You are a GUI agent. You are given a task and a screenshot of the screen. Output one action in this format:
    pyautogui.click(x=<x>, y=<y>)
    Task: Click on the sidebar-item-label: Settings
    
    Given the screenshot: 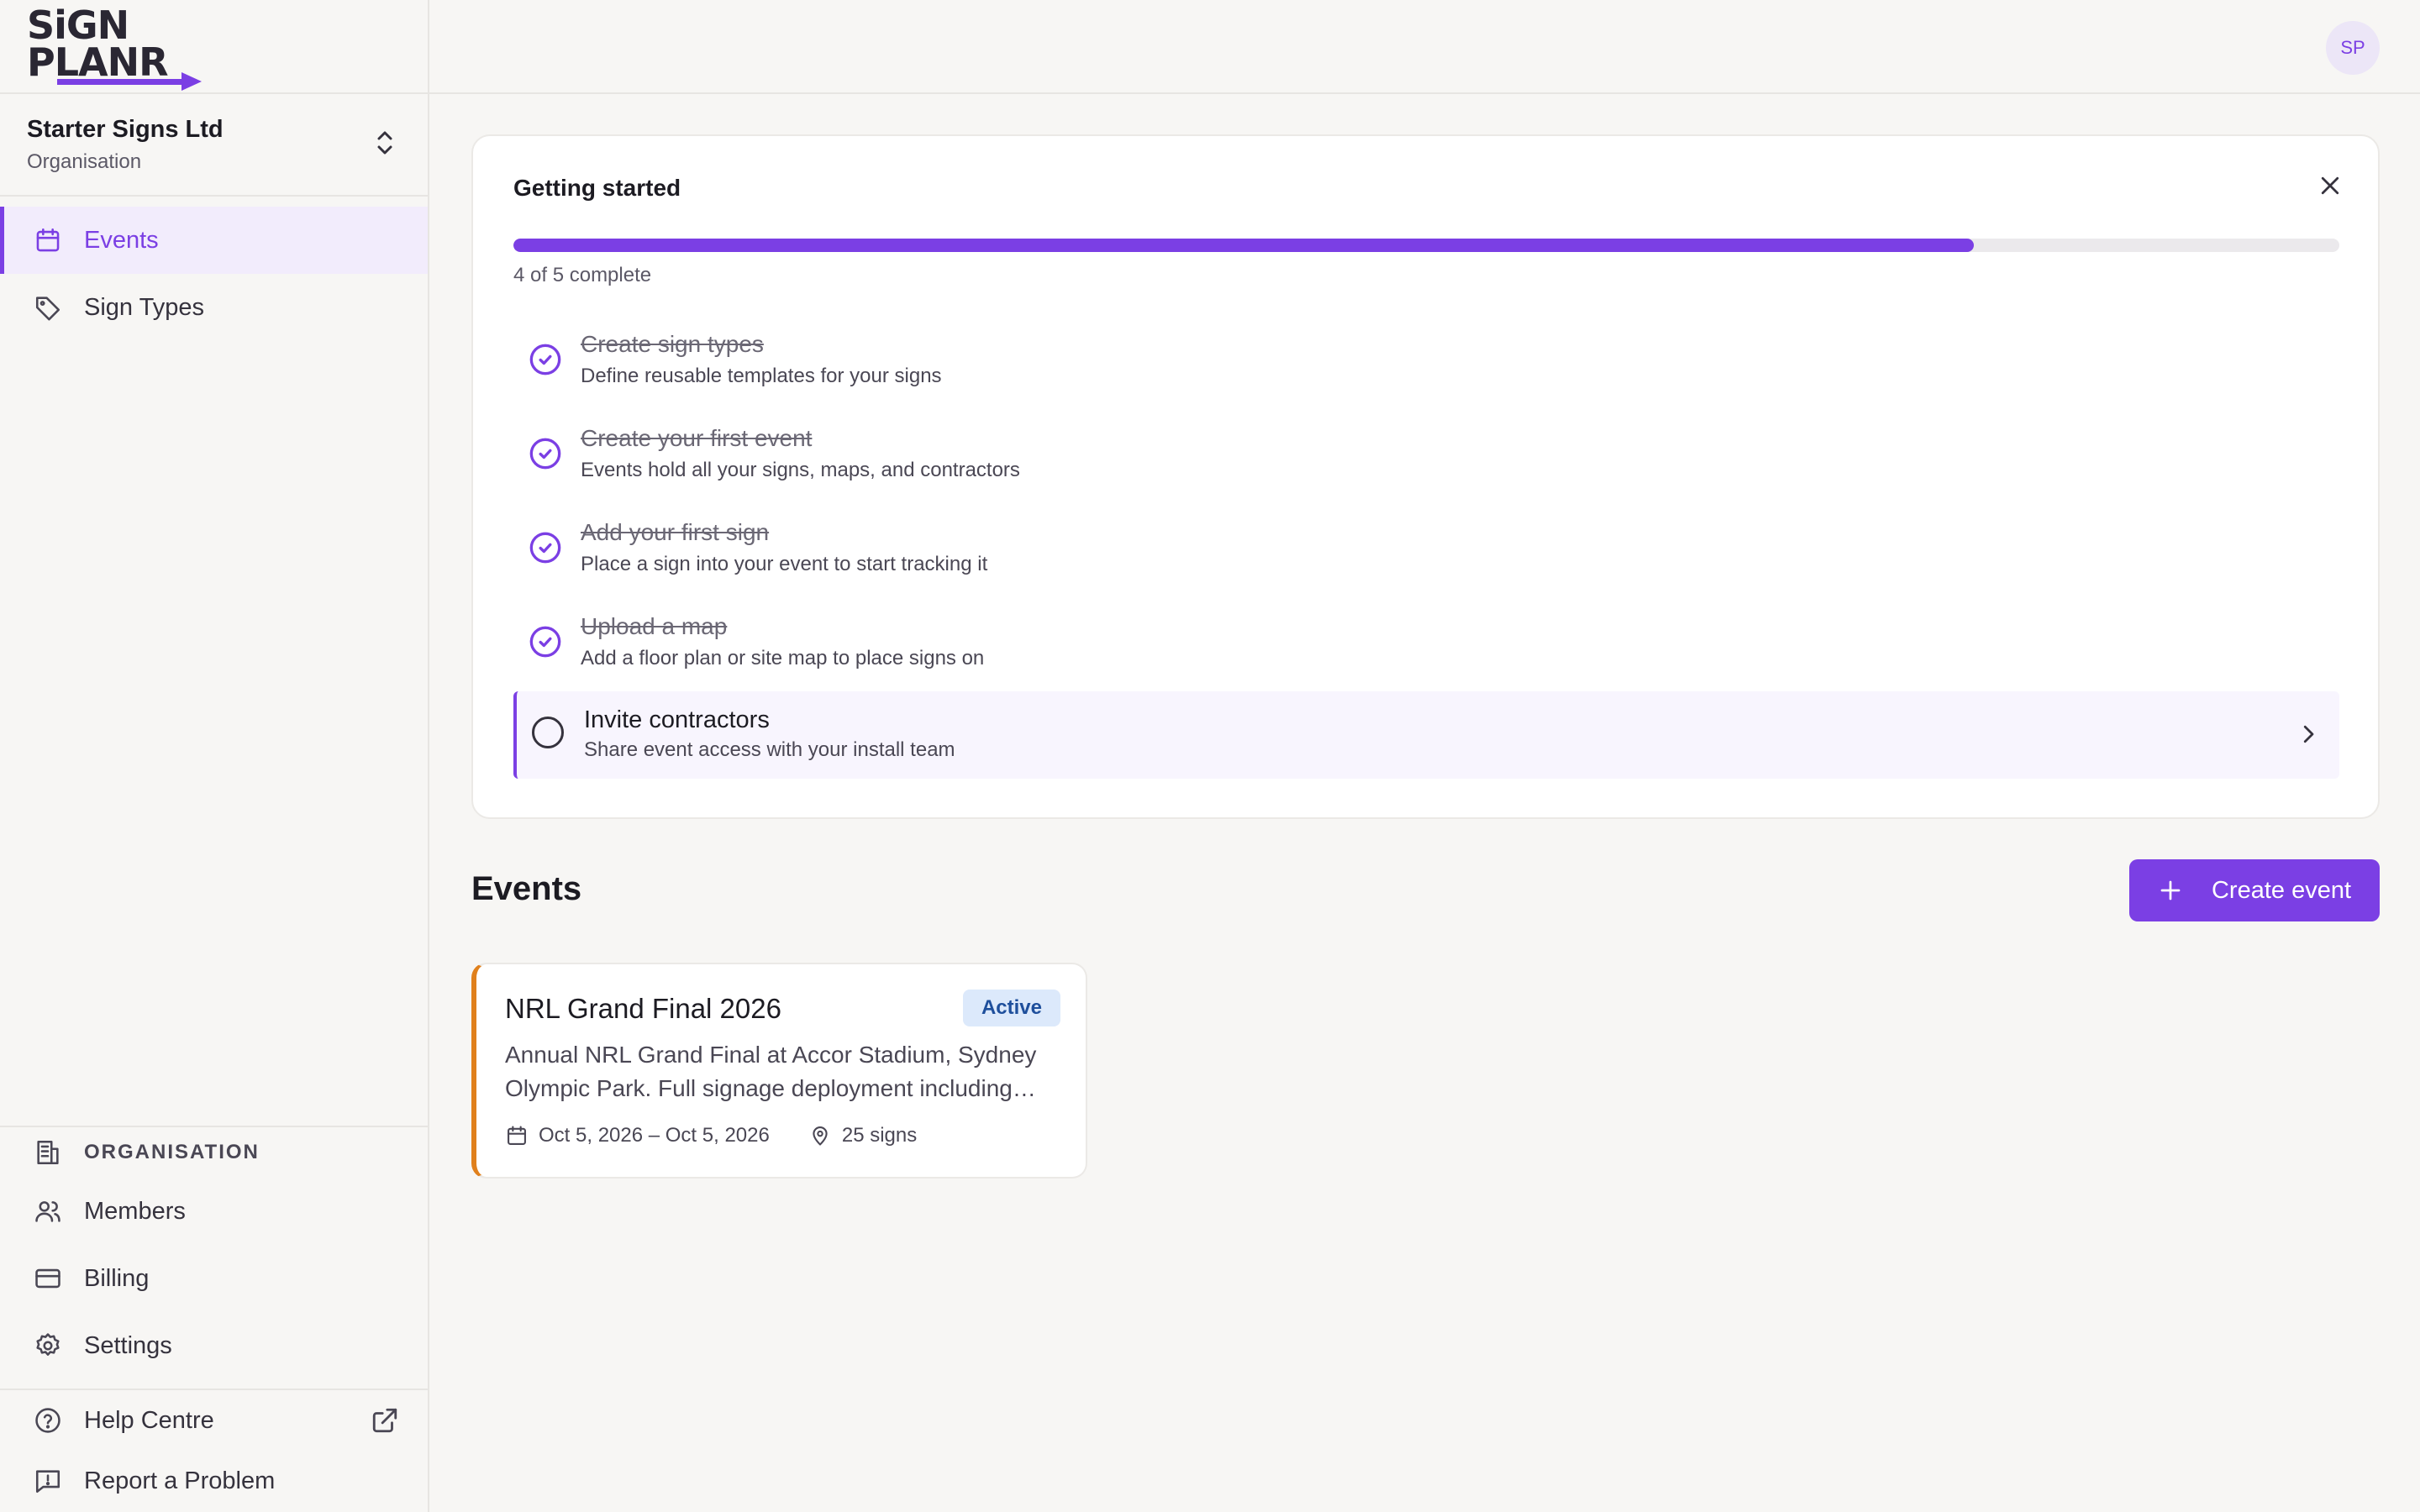 What is the action you would take?
    pyautogui.click(x=128, y=1345)
    